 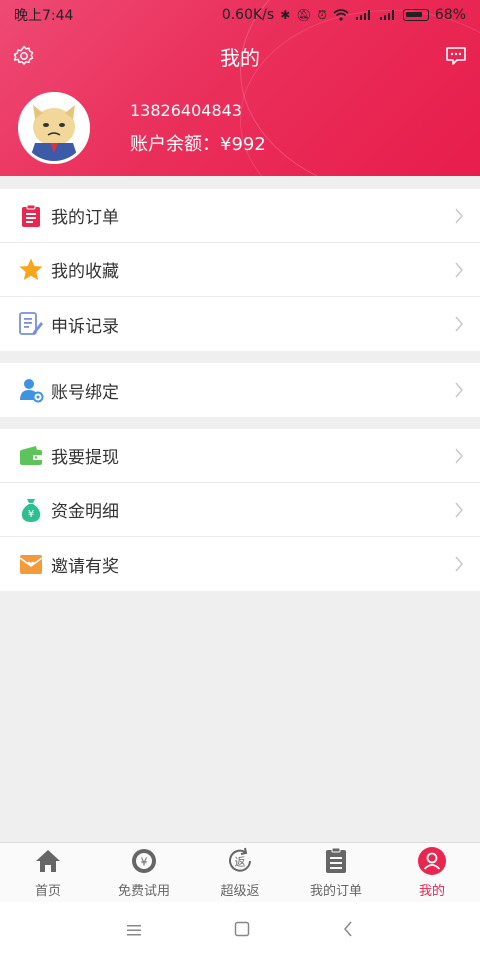 I want to click on wifi-icon, so click(x=341, y=15).